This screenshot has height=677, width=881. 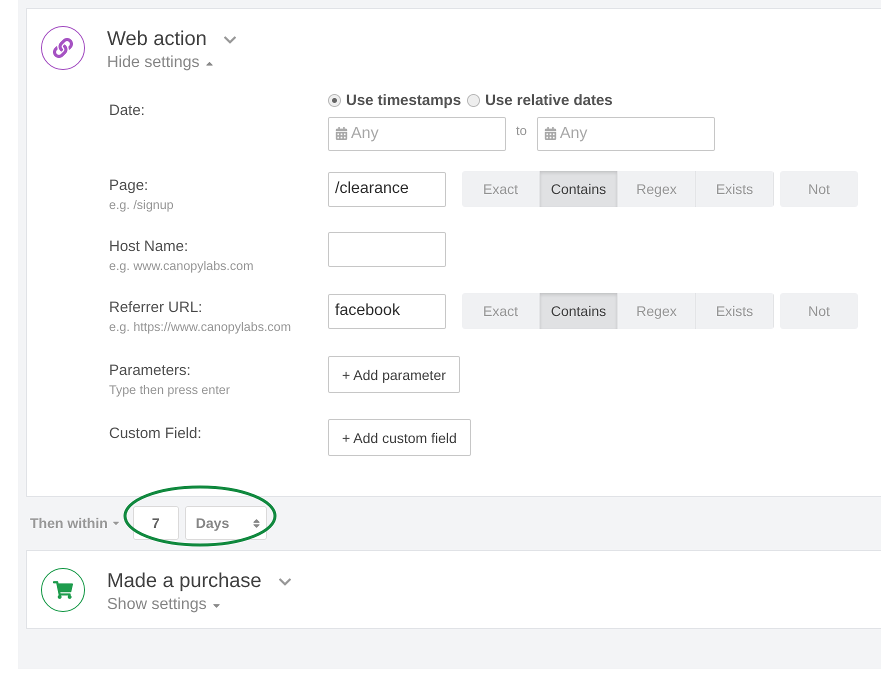 I want to click on radio-label: Use timestamps, so click(x=404, y=100).